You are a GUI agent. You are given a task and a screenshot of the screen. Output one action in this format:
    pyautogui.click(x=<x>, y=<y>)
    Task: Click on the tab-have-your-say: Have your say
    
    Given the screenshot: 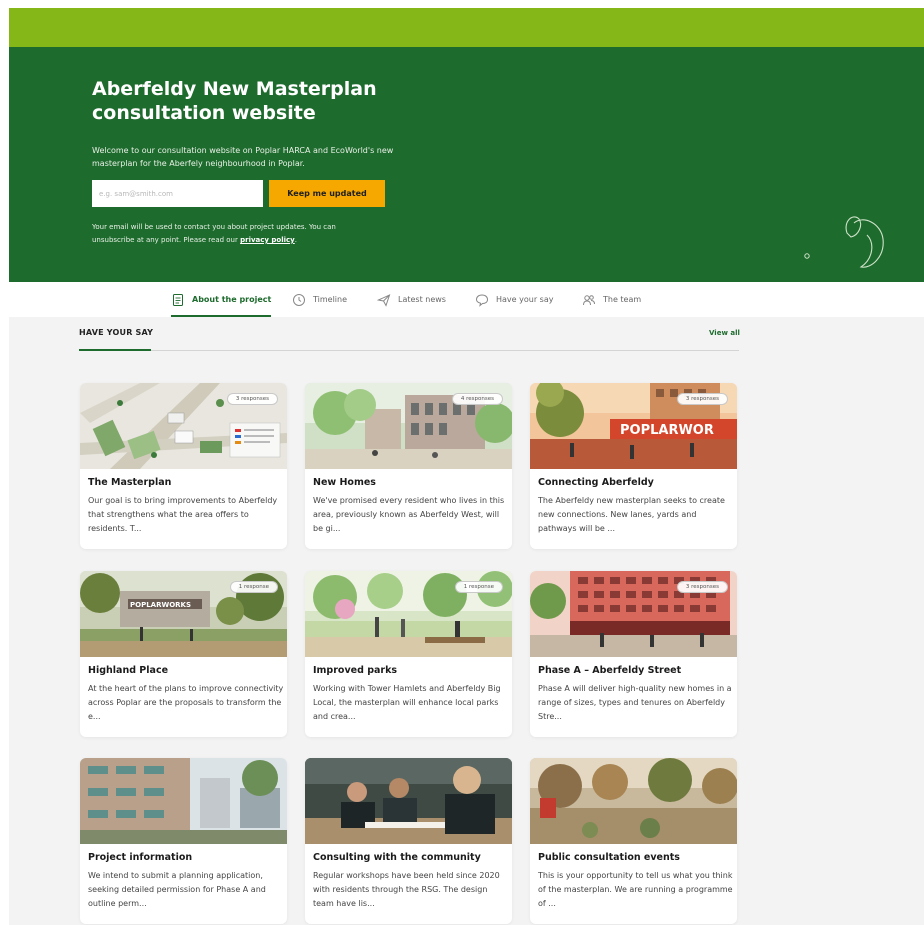 What is the action you would take?
    pyautogui.click(x=514, y=299)
    